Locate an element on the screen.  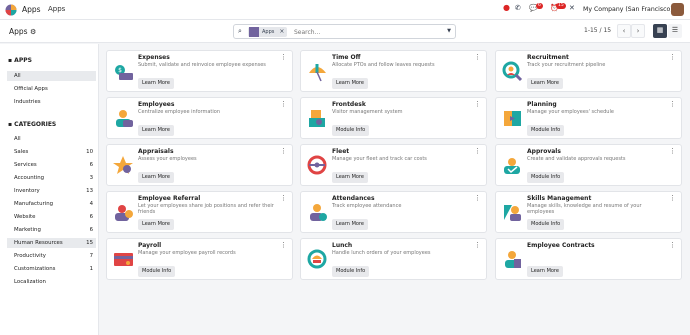
app-name: Recruitment is located at coordinates (548, 57).